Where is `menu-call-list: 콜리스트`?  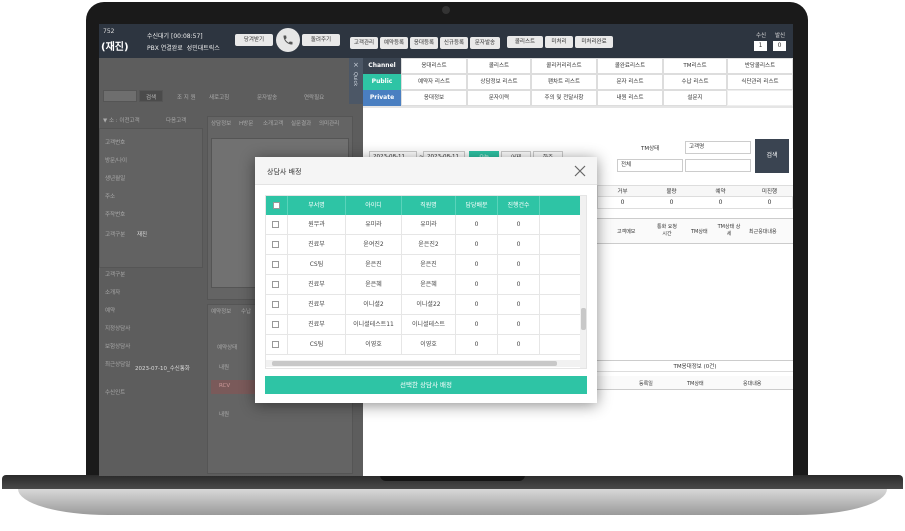
menu-call-list: 콜리스트 is located at coordinates (525, 42).